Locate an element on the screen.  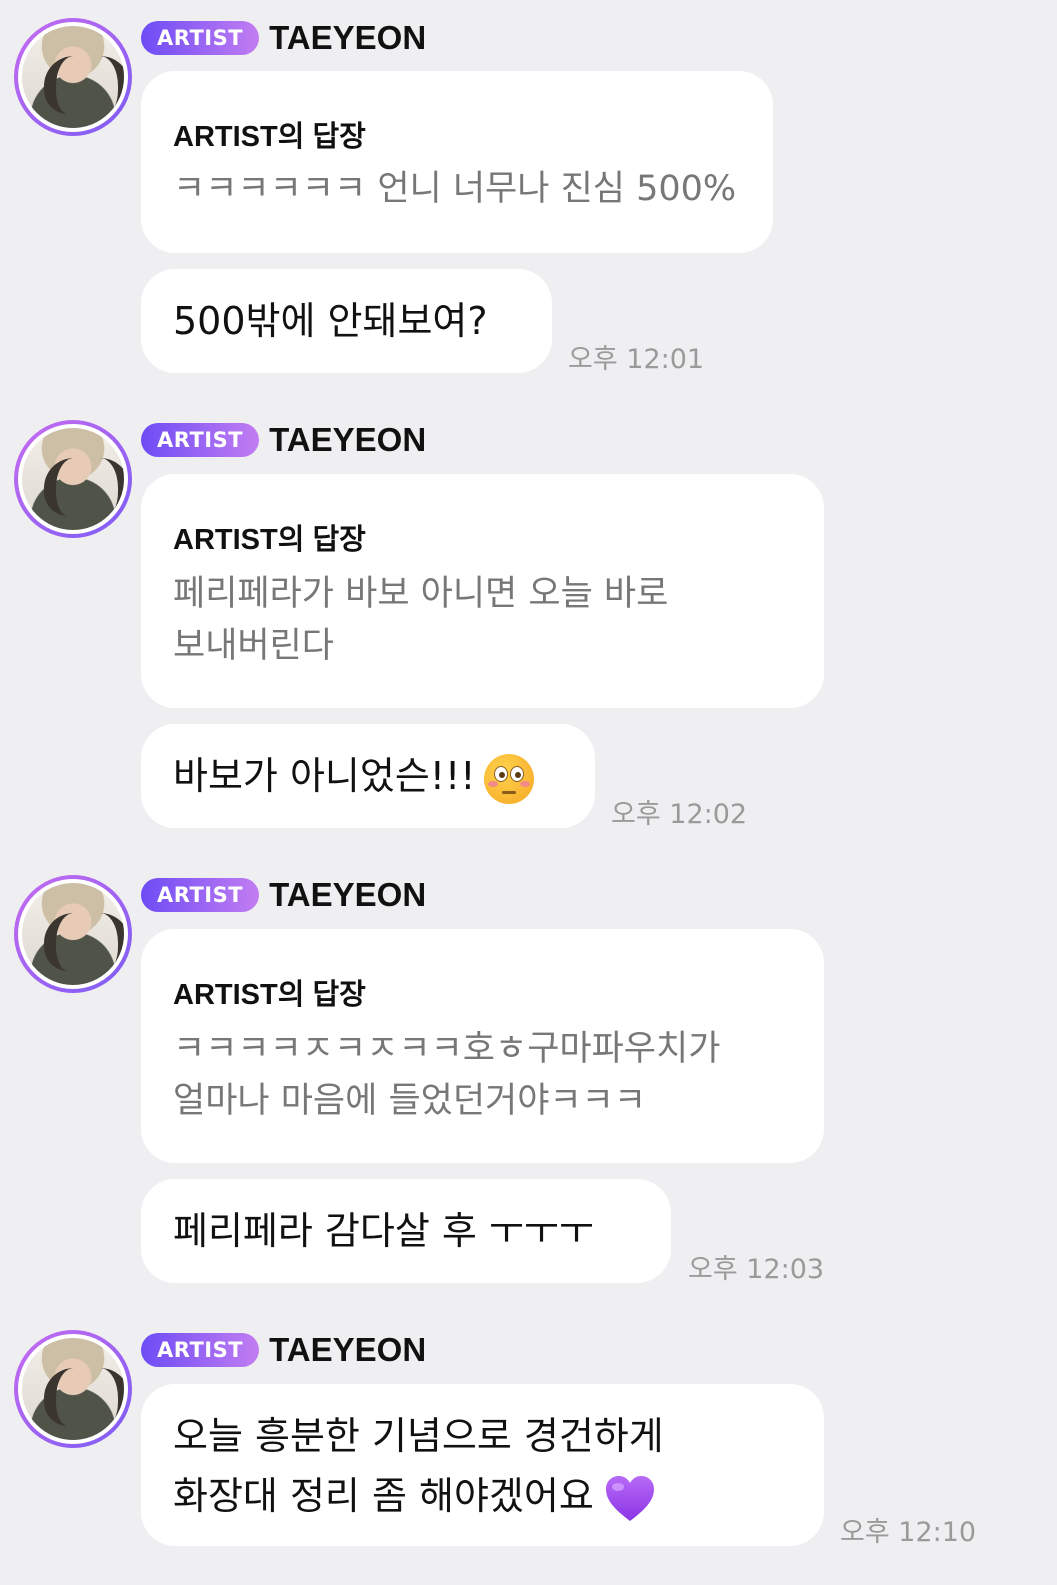
timestamp: 오후 12:02 is located at coordinates (679, 814).